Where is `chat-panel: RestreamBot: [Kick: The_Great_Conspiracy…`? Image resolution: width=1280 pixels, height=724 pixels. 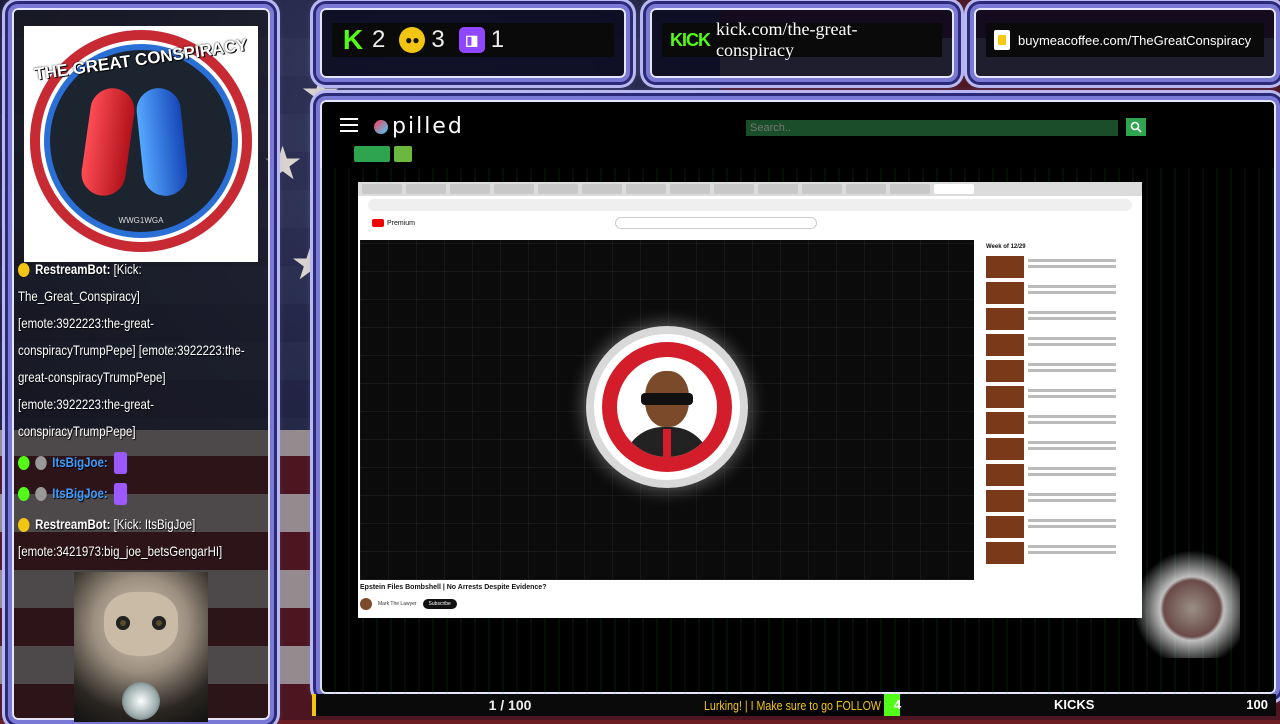 chat-panel: RestreamBot: [Kick: The_Great_Conspiracy… is located at coordinates (134, 412).